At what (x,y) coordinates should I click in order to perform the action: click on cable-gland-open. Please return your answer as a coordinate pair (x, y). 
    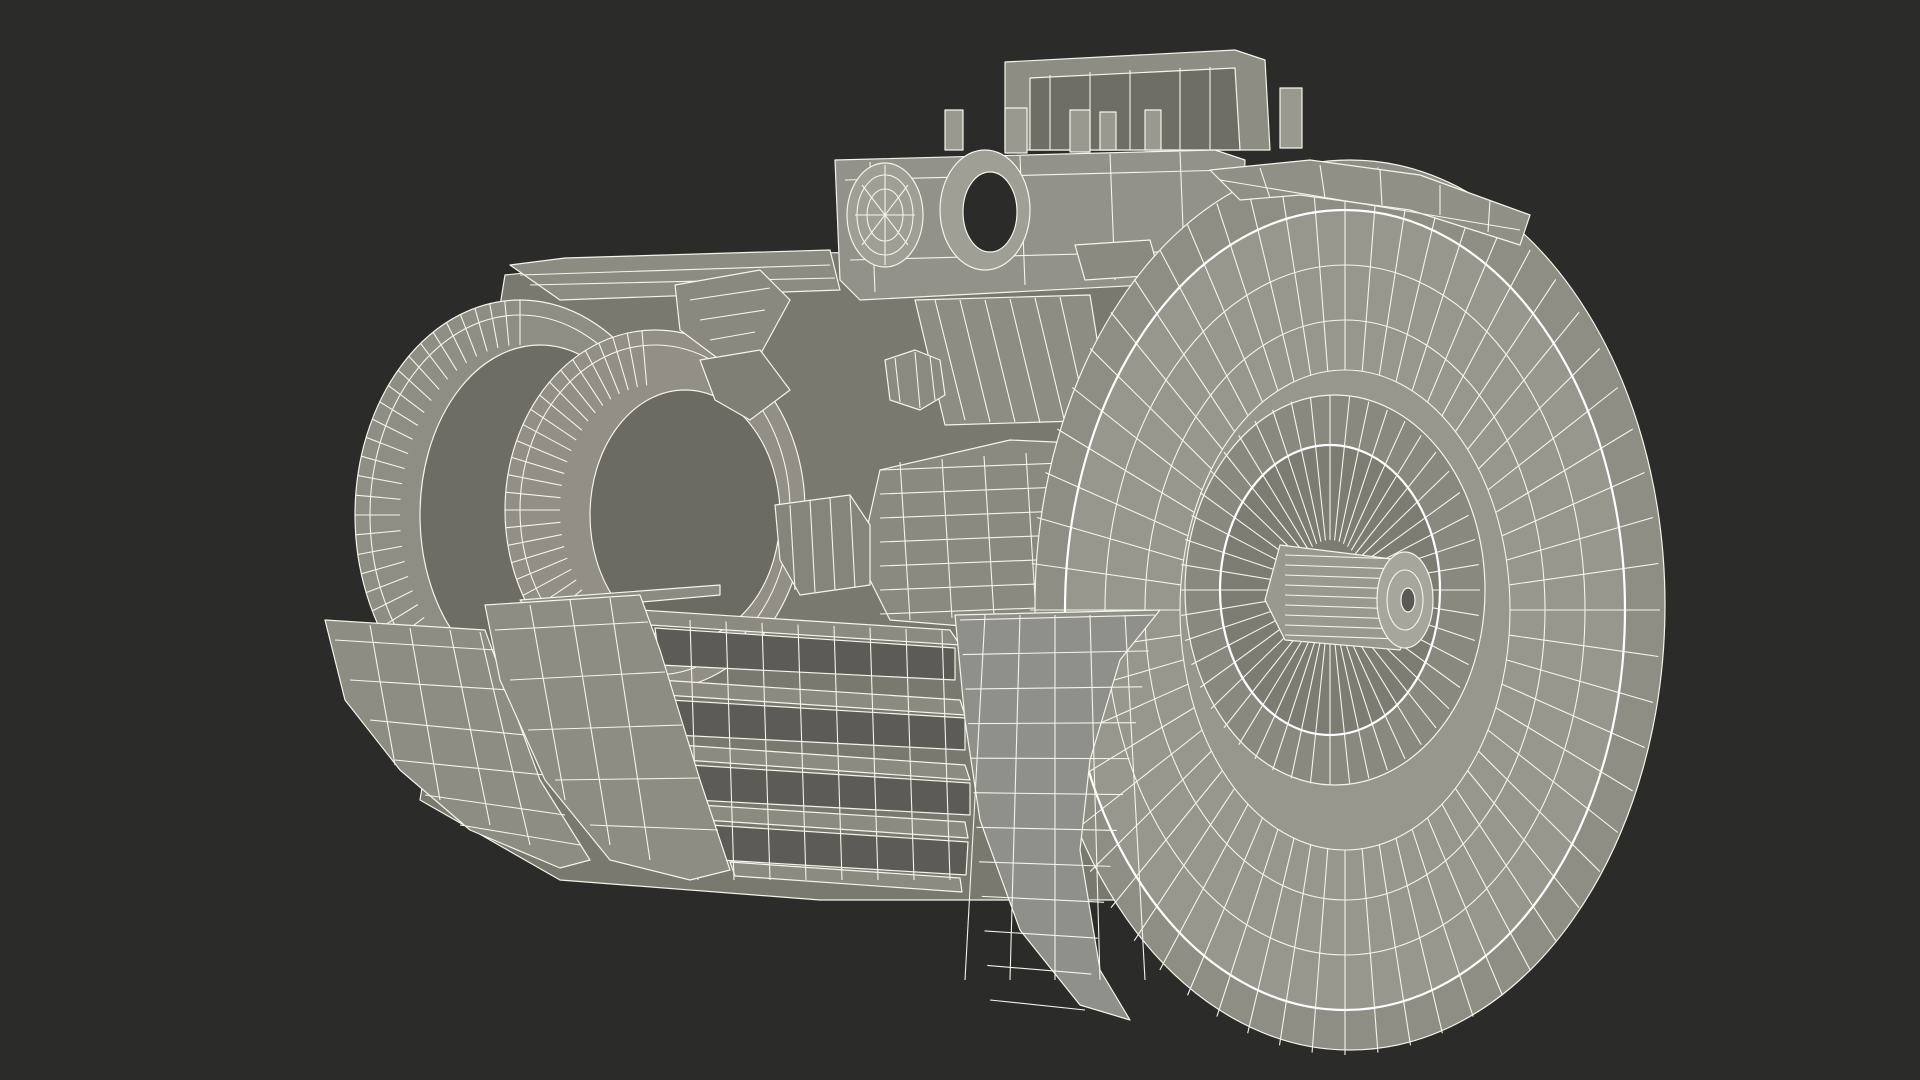
    Looking at the image, I should click on (985, 210).